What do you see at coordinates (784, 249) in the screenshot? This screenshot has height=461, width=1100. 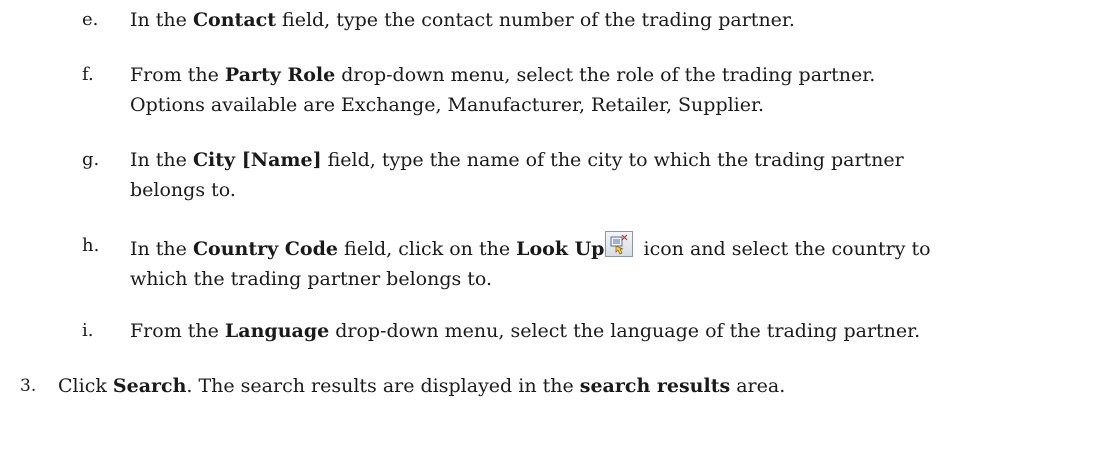 I see `text-run: icon and select the country to` at bounding box center [784, 249].